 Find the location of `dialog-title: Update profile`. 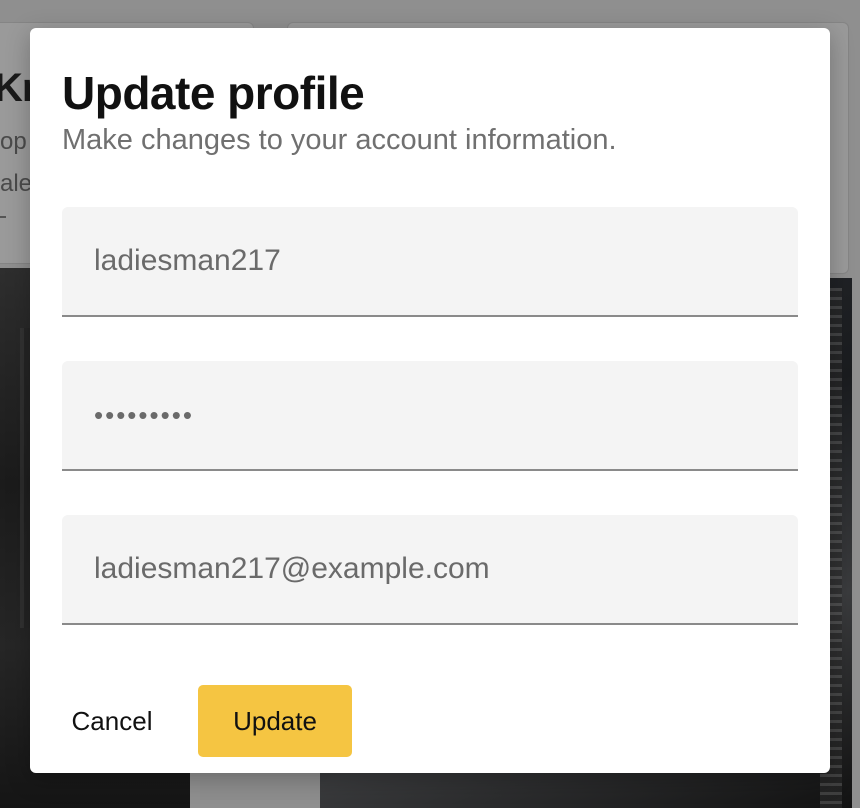

dialog-title: Update profile is located at coordinates (213, 93).